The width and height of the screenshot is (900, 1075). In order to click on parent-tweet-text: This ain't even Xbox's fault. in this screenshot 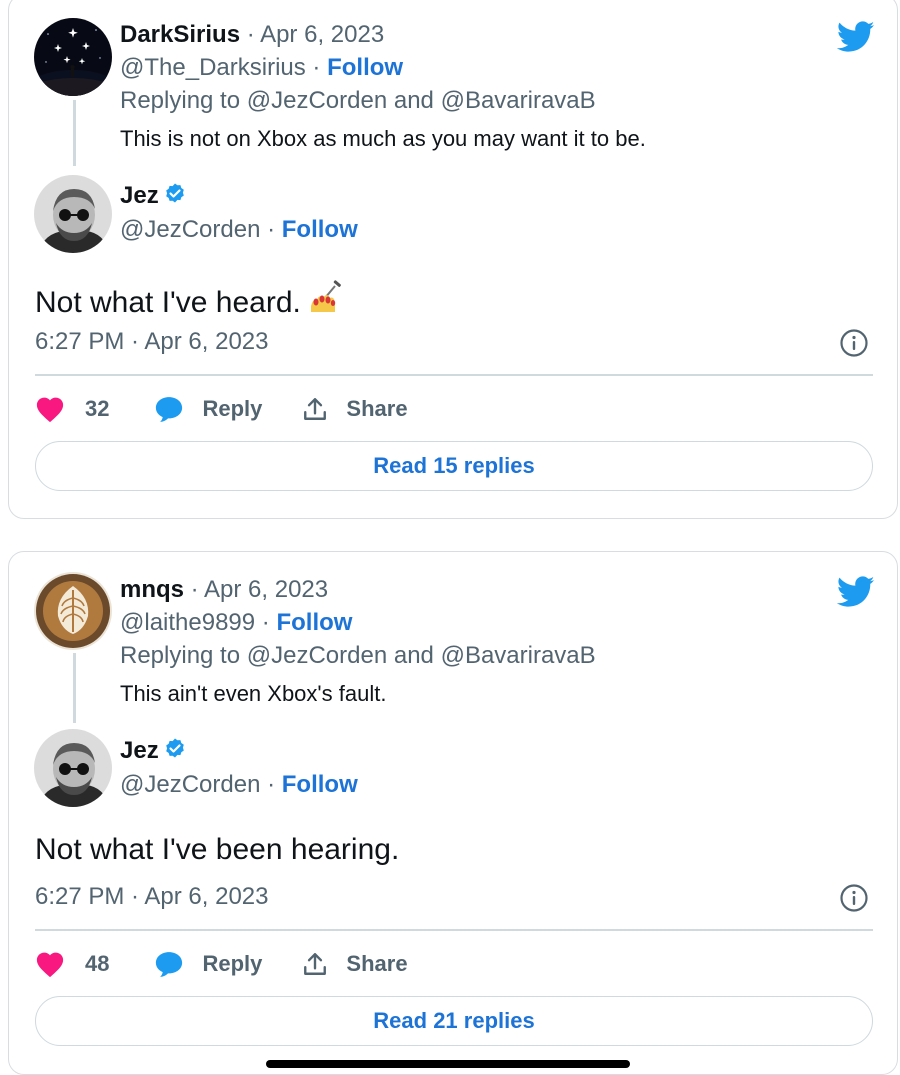, I will do `click(253, 693)`.